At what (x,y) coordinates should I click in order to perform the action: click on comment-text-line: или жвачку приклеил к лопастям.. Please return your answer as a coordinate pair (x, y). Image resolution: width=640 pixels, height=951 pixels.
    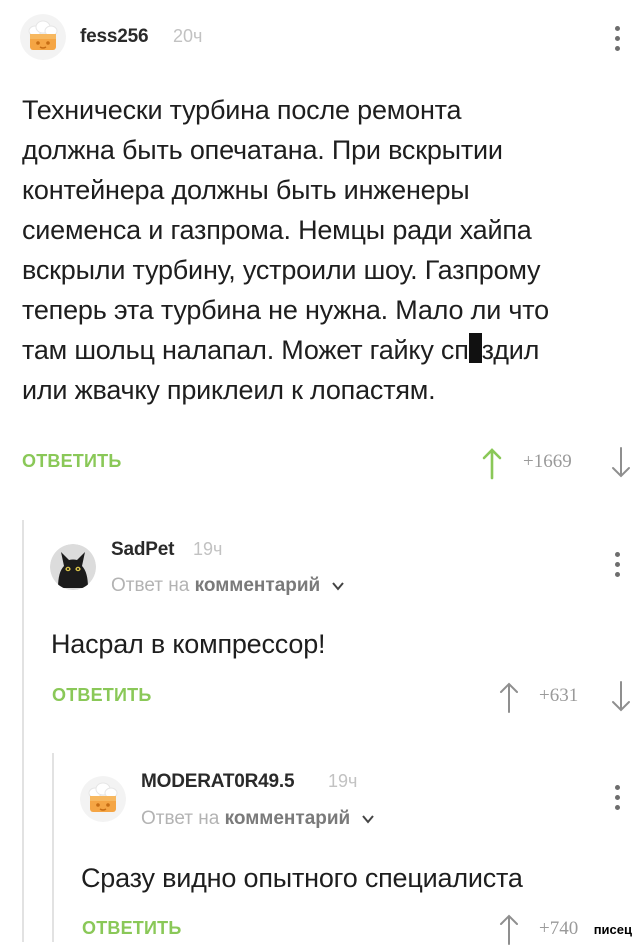
    Looking at the image, I should click on (229, 390).